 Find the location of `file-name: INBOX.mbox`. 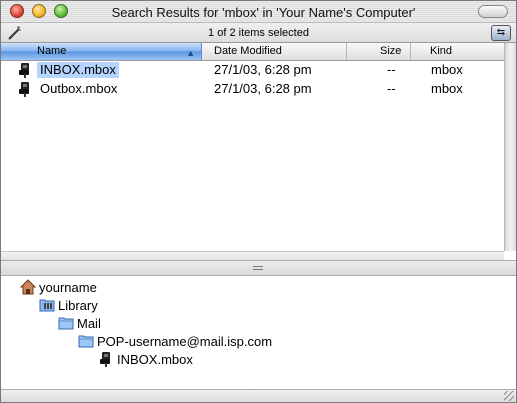

file-name: INBOX.mbox is located at coordinates (78, 70).